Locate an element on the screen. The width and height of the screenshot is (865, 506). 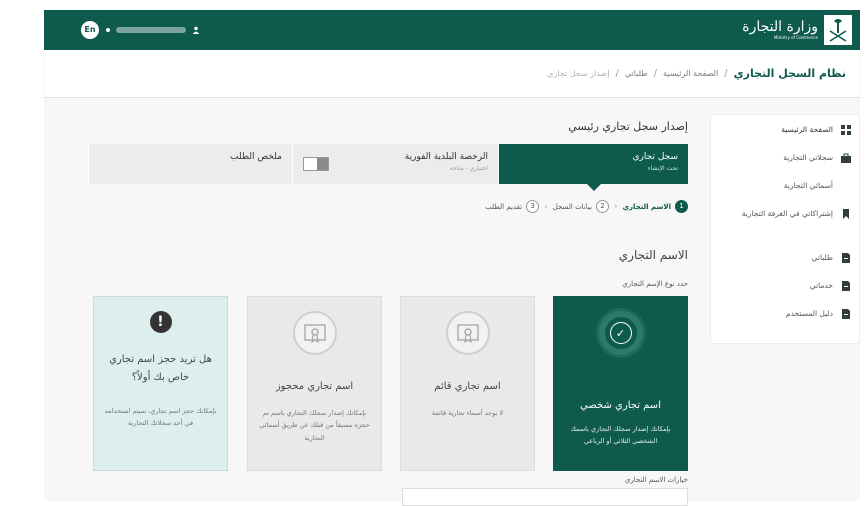
language-toggle-button: En is located at coordinates (90, 30).